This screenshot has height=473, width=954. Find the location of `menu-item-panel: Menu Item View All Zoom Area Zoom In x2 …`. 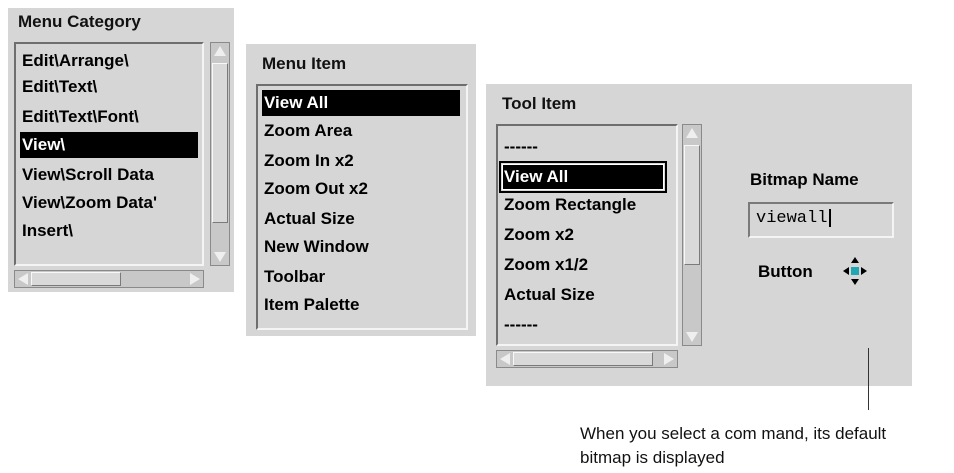

menu-item-panel: Menu Item View All Zoom Area Zoom In x2 … is located at coordinates (361, 190).